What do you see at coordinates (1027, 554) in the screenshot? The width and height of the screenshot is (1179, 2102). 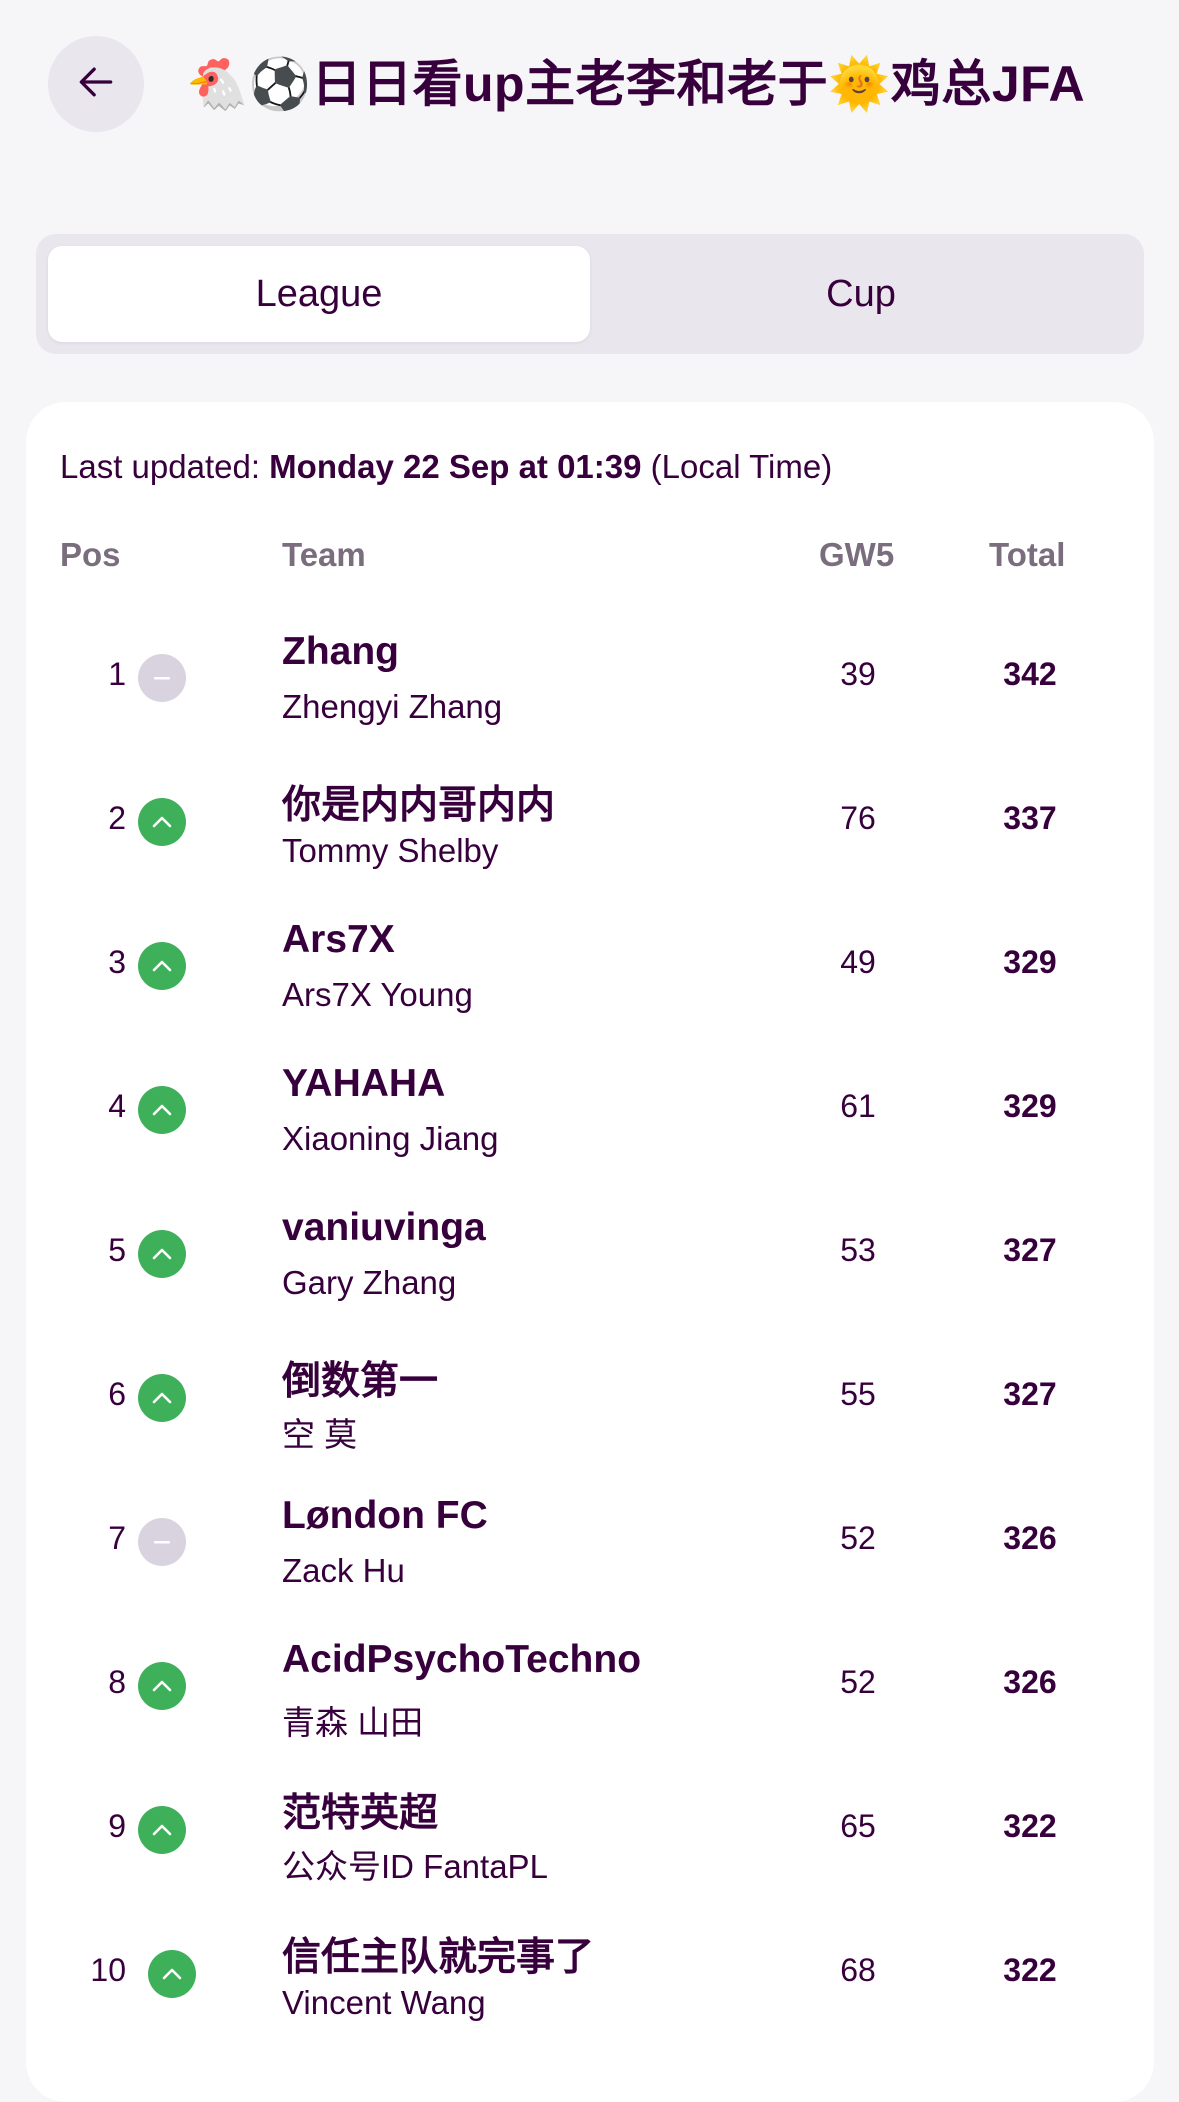 I see `column-total: Total` at bounding box center [1027, 554].